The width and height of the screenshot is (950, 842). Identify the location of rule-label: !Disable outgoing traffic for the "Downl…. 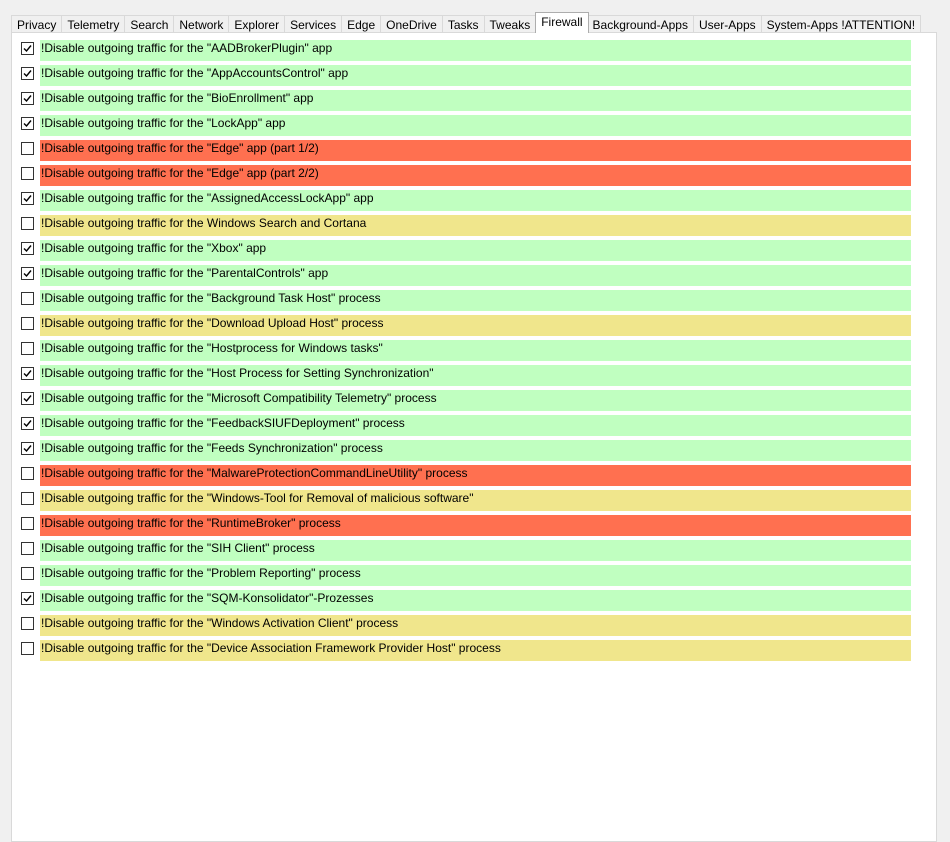
(475, 325).